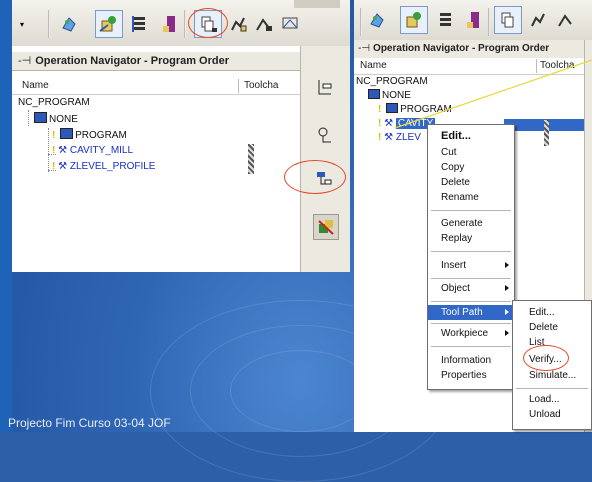 The width and height of the screenshot is (592, 482). I want to click on footer-caption: Projecto Fim Curso 03-04 JOF, so click(89, 423).